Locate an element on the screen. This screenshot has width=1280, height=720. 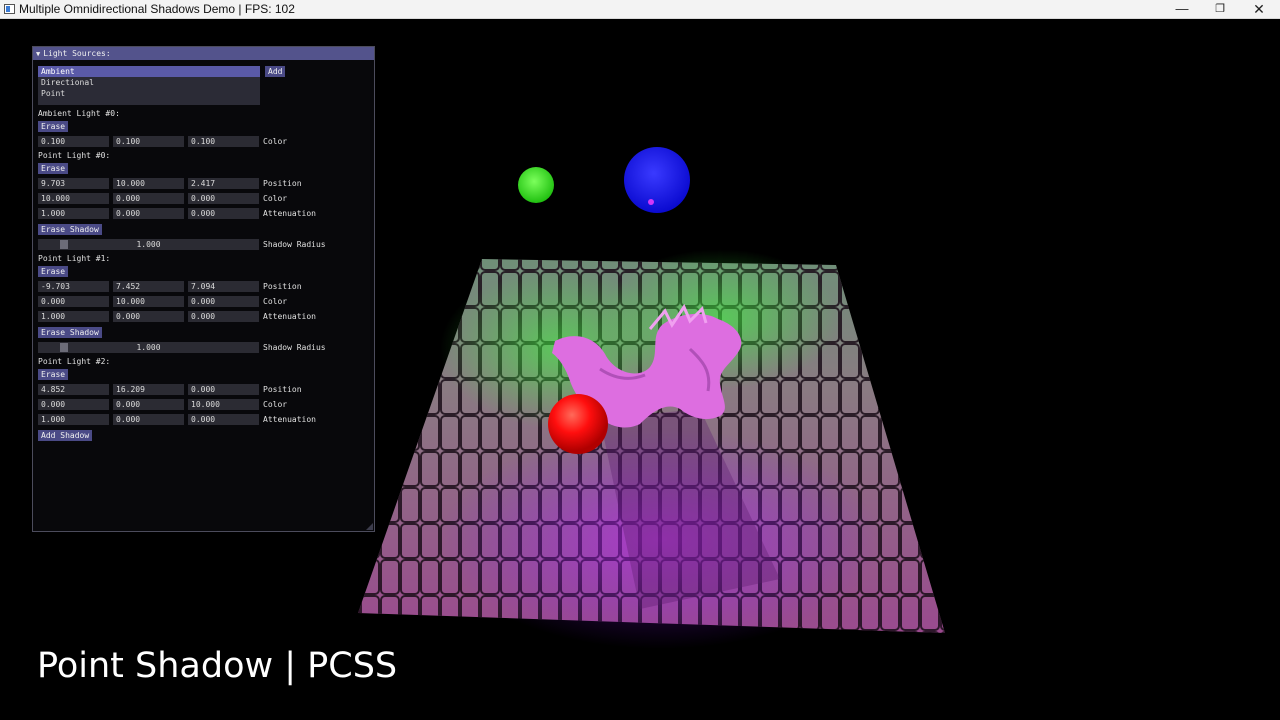
point0-shadow-radius-value: 1.000 is located at coordinates (148, 244).